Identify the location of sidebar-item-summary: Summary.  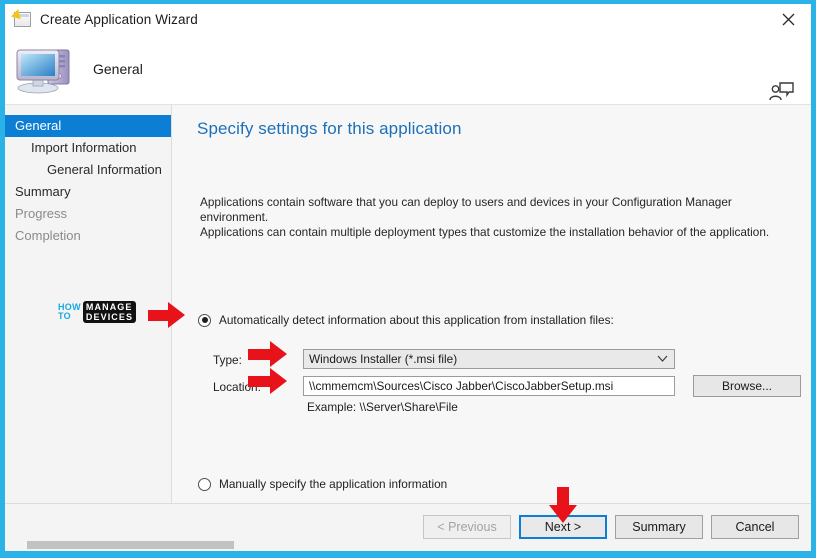
(88, 192).